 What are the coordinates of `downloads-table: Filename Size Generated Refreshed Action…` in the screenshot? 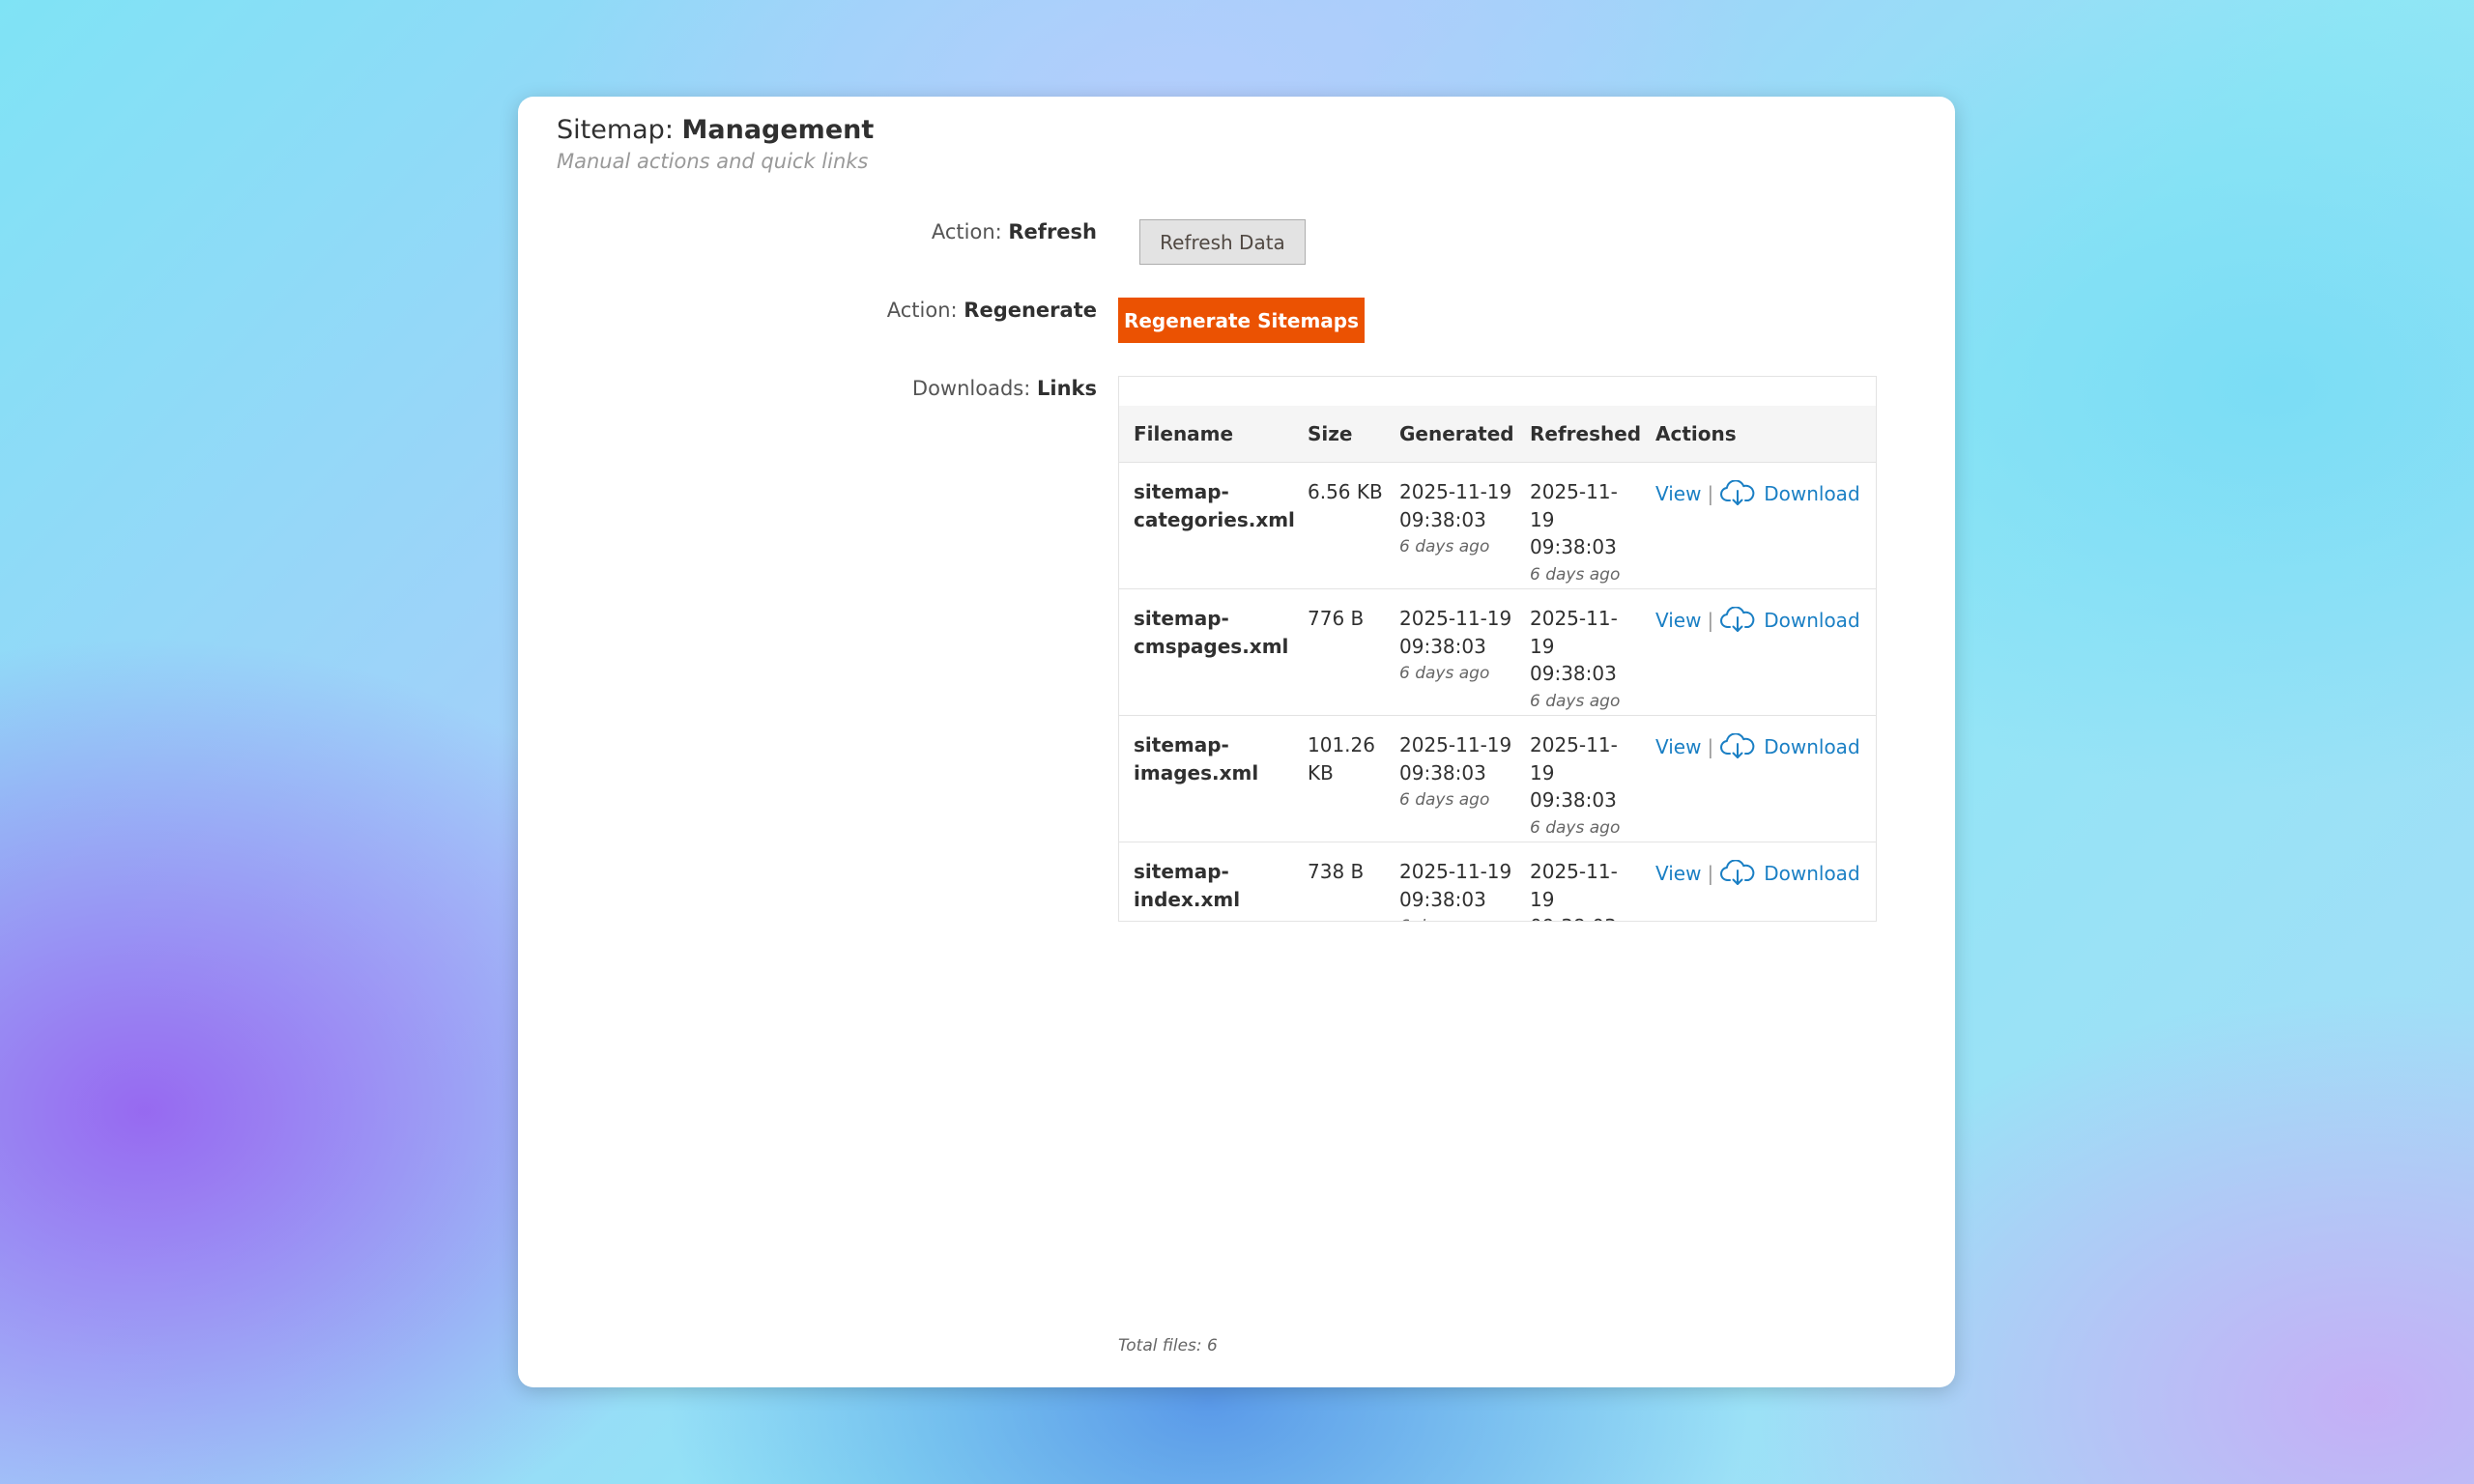 It's located at (1498, 663).